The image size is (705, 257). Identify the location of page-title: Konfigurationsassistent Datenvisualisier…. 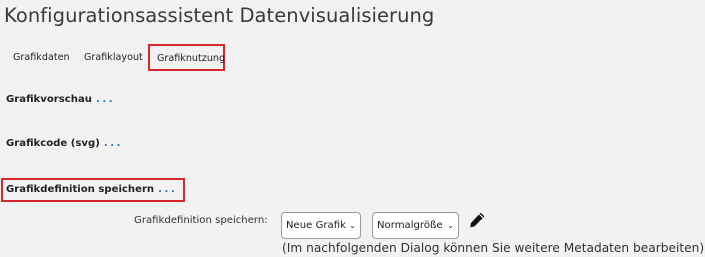
(219, 15).